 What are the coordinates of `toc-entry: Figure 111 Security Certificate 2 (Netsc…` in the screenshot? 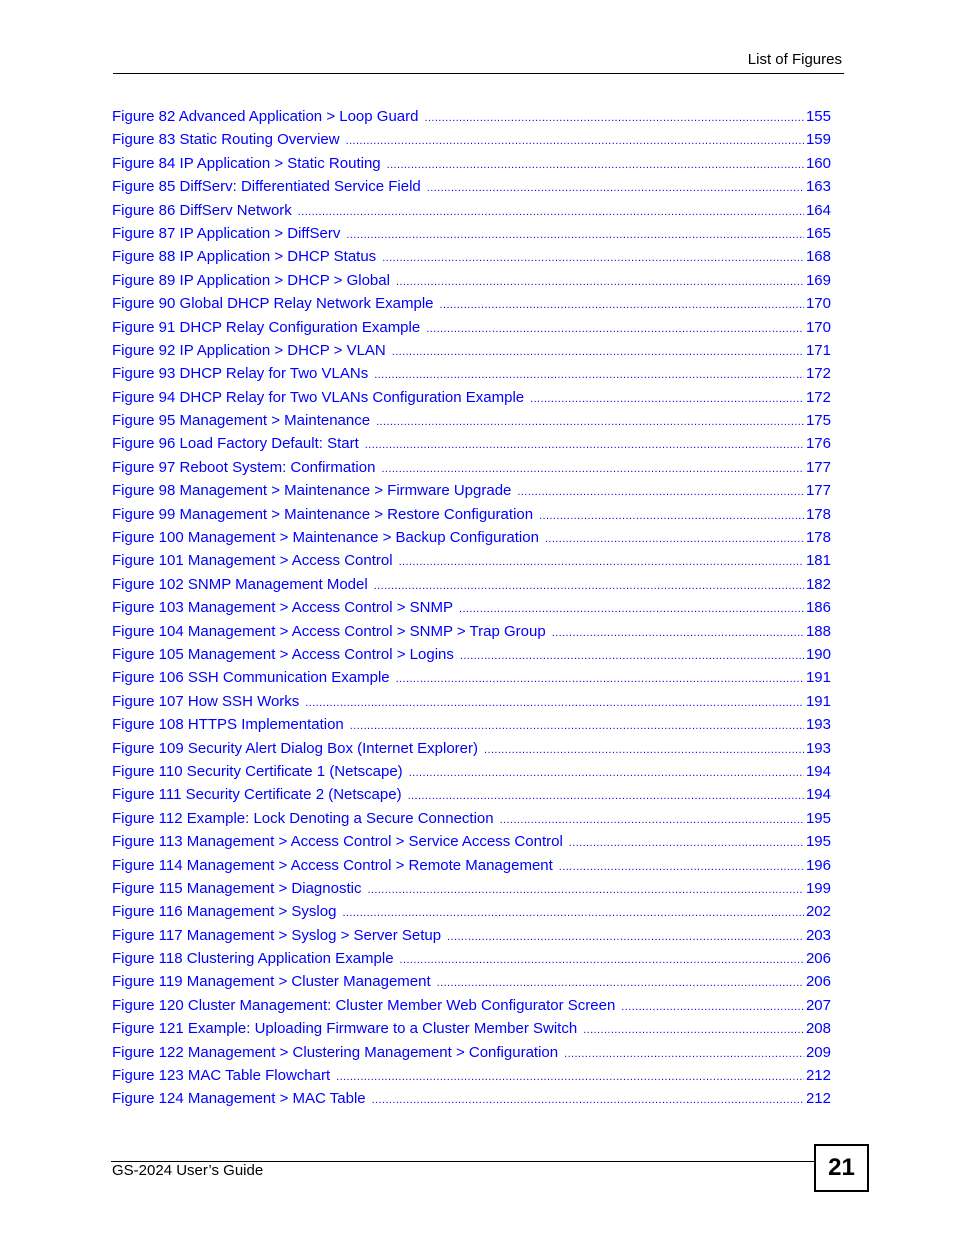 It's located at (471, 794).